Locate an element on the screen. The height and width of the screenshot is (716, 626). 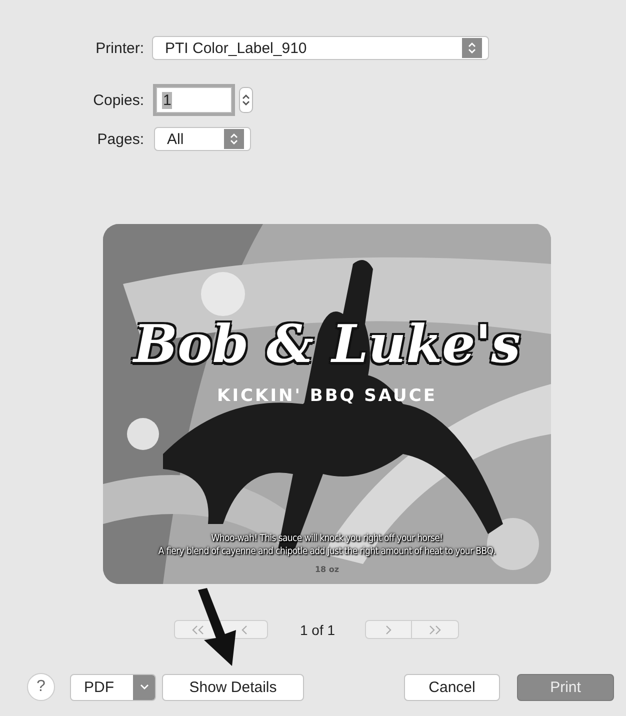
pdf-menu-button: PDF is located at coordinates (113, 687).